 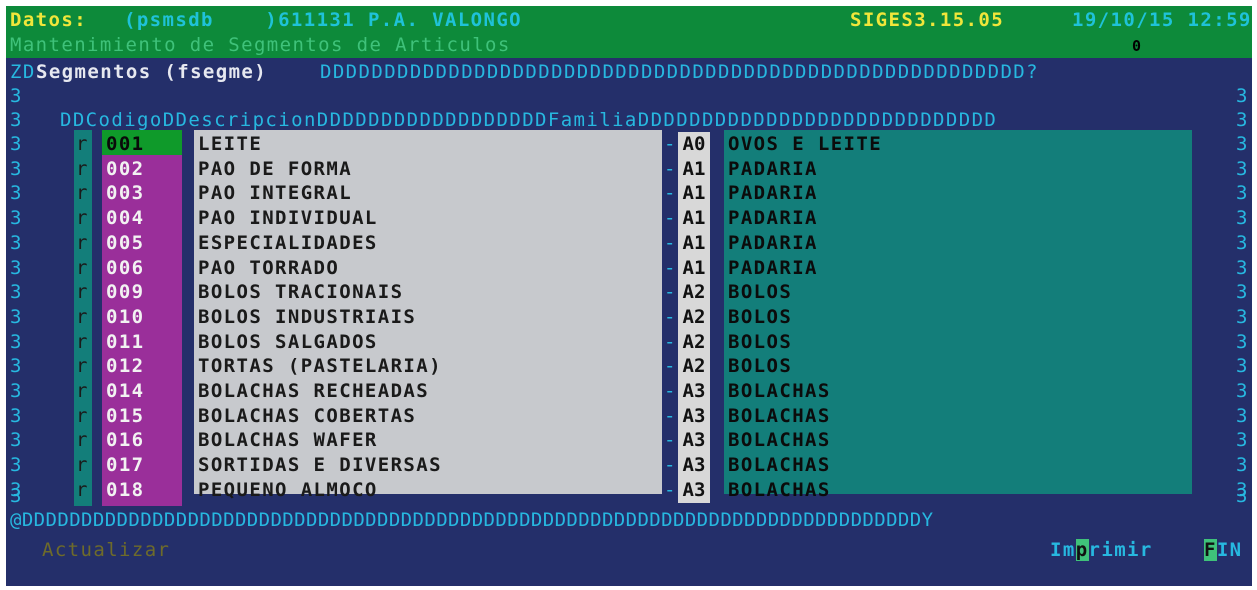 I want to click on segment-code: 011, so click(x=125, y=342).